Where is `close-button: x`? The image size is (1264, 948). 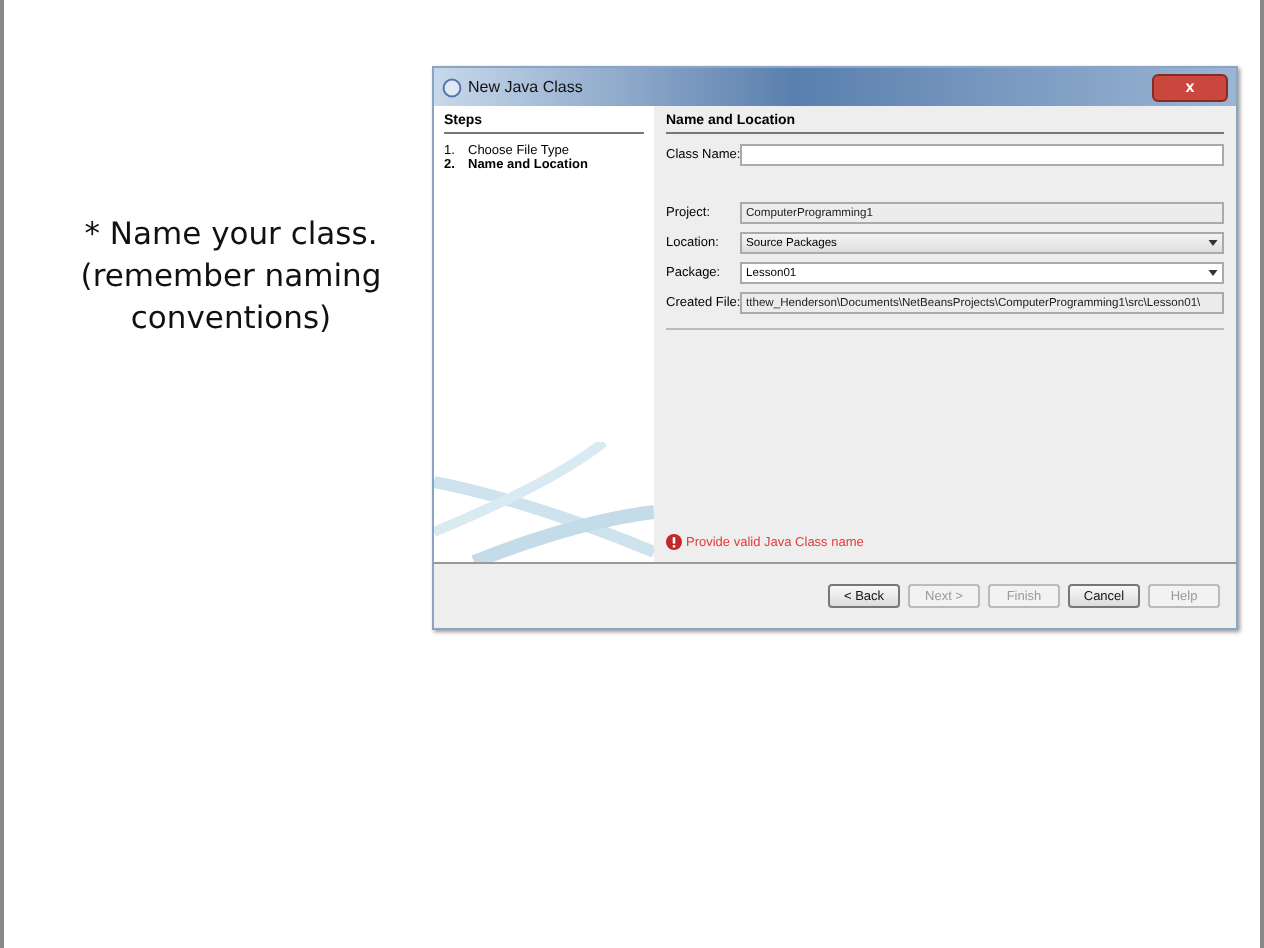 close-button: x is located at coordinates (1190, 87).